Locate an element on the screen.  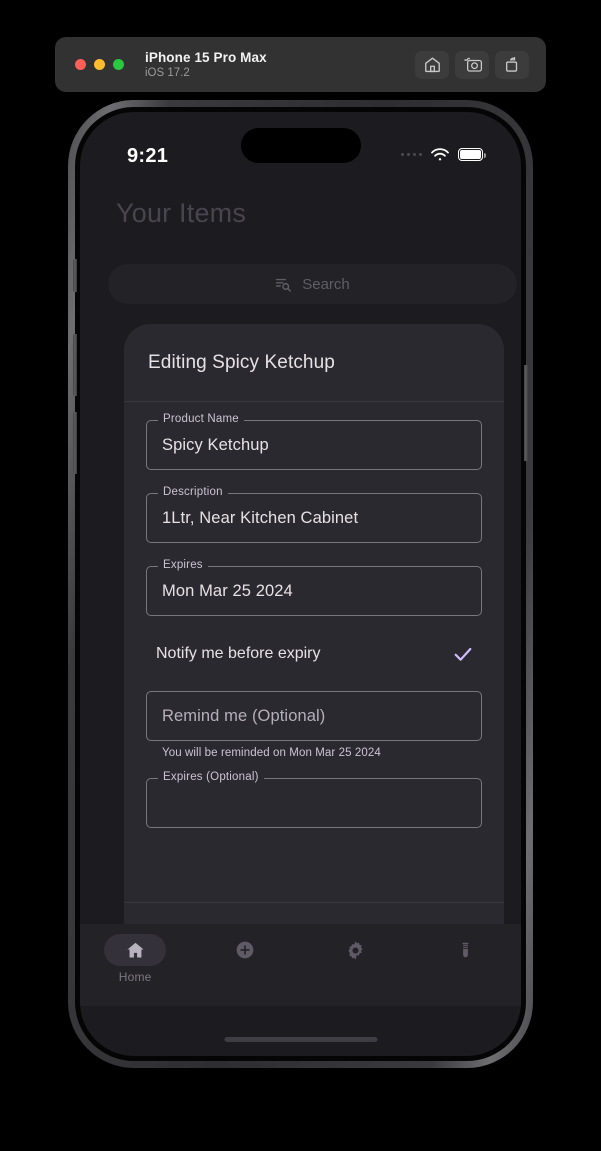
simulator-os-version: iOS 17.2 is located at coordinates (167, 73).